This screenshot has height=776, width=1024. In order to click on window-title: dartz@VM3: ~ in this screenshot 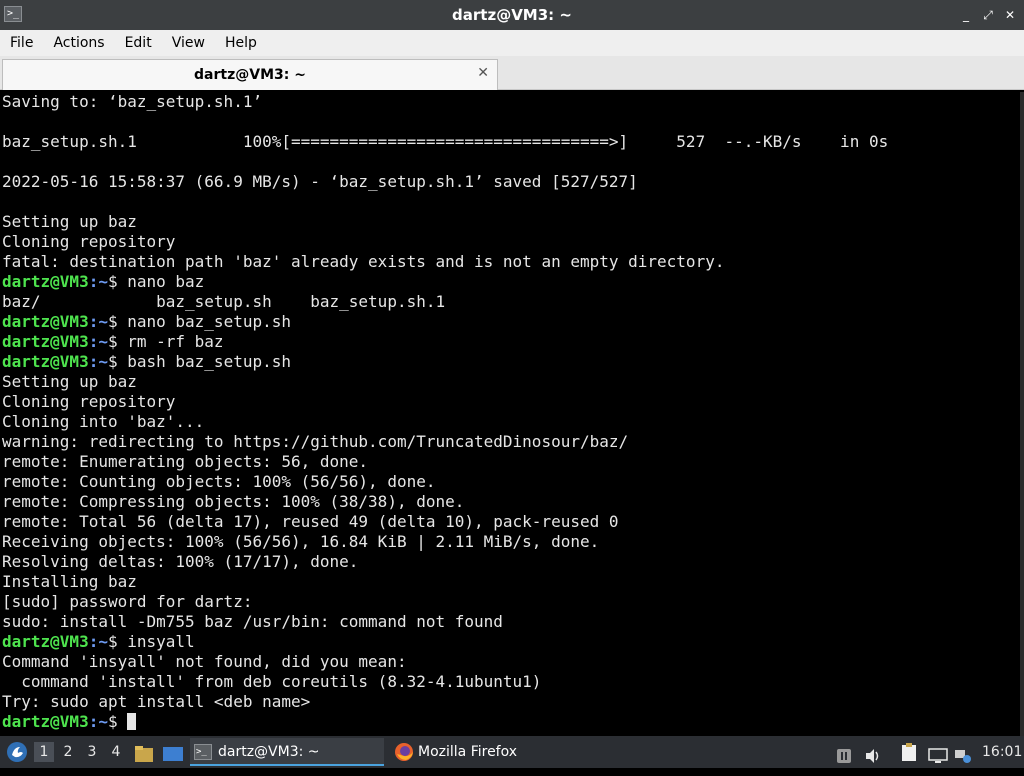, I will do `click(512, 15)`.